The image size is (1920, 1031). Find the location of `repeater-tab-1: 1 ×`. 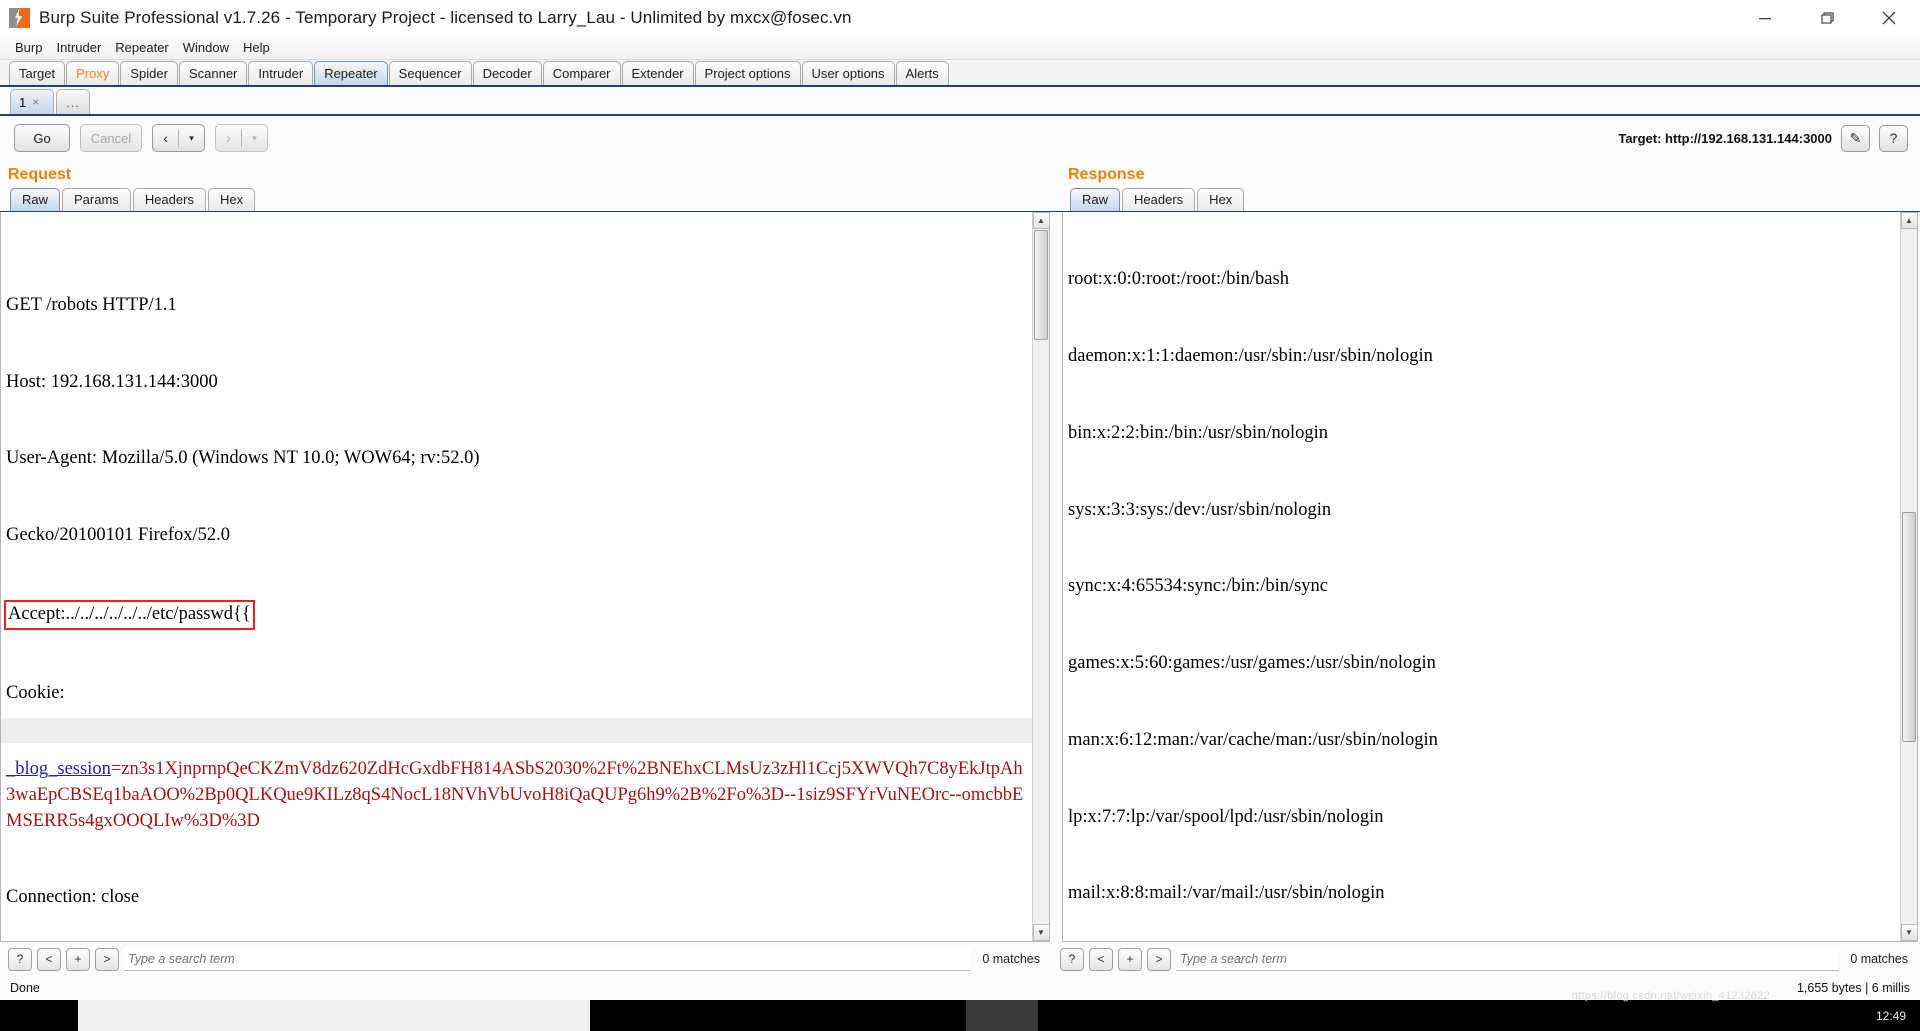

repeater-tab-1: 1 × is located at coordinates (32, 101).